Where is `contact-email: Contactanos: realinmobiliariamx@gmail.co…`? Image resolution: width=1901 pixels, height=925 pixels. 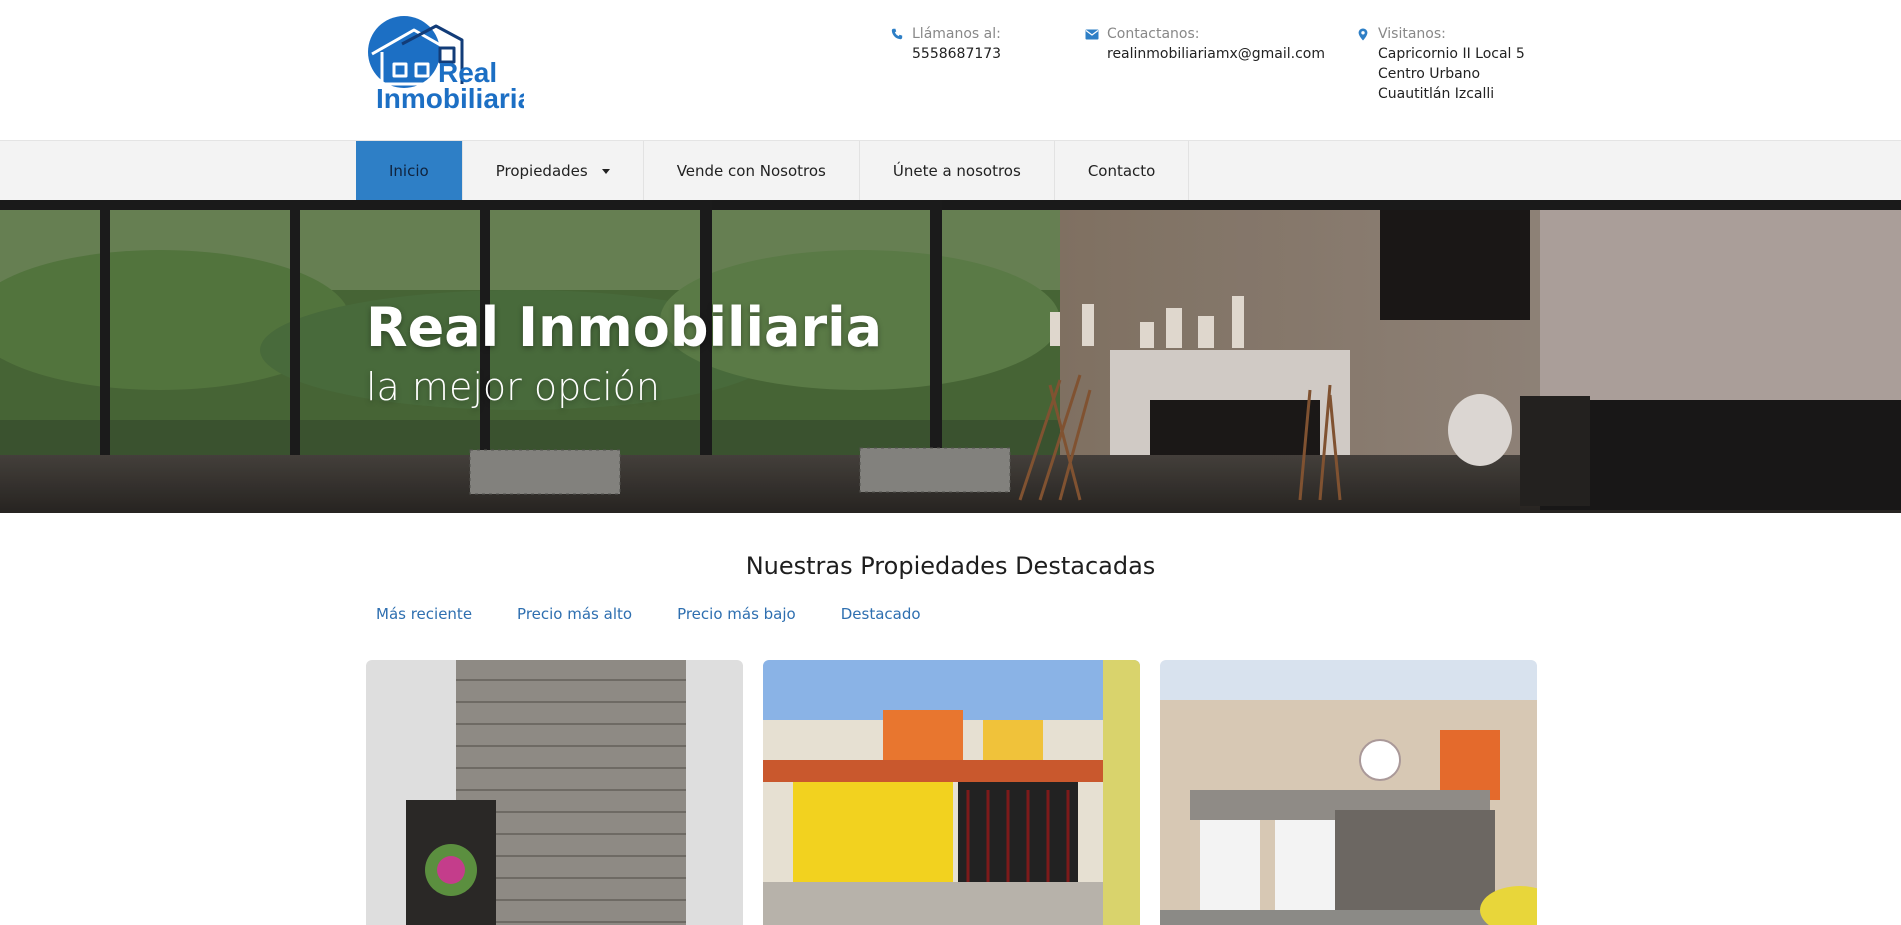 contact-email: Contactanos: realinmobiliariamx@gmail.co… is located at coordinates (1205, 44).